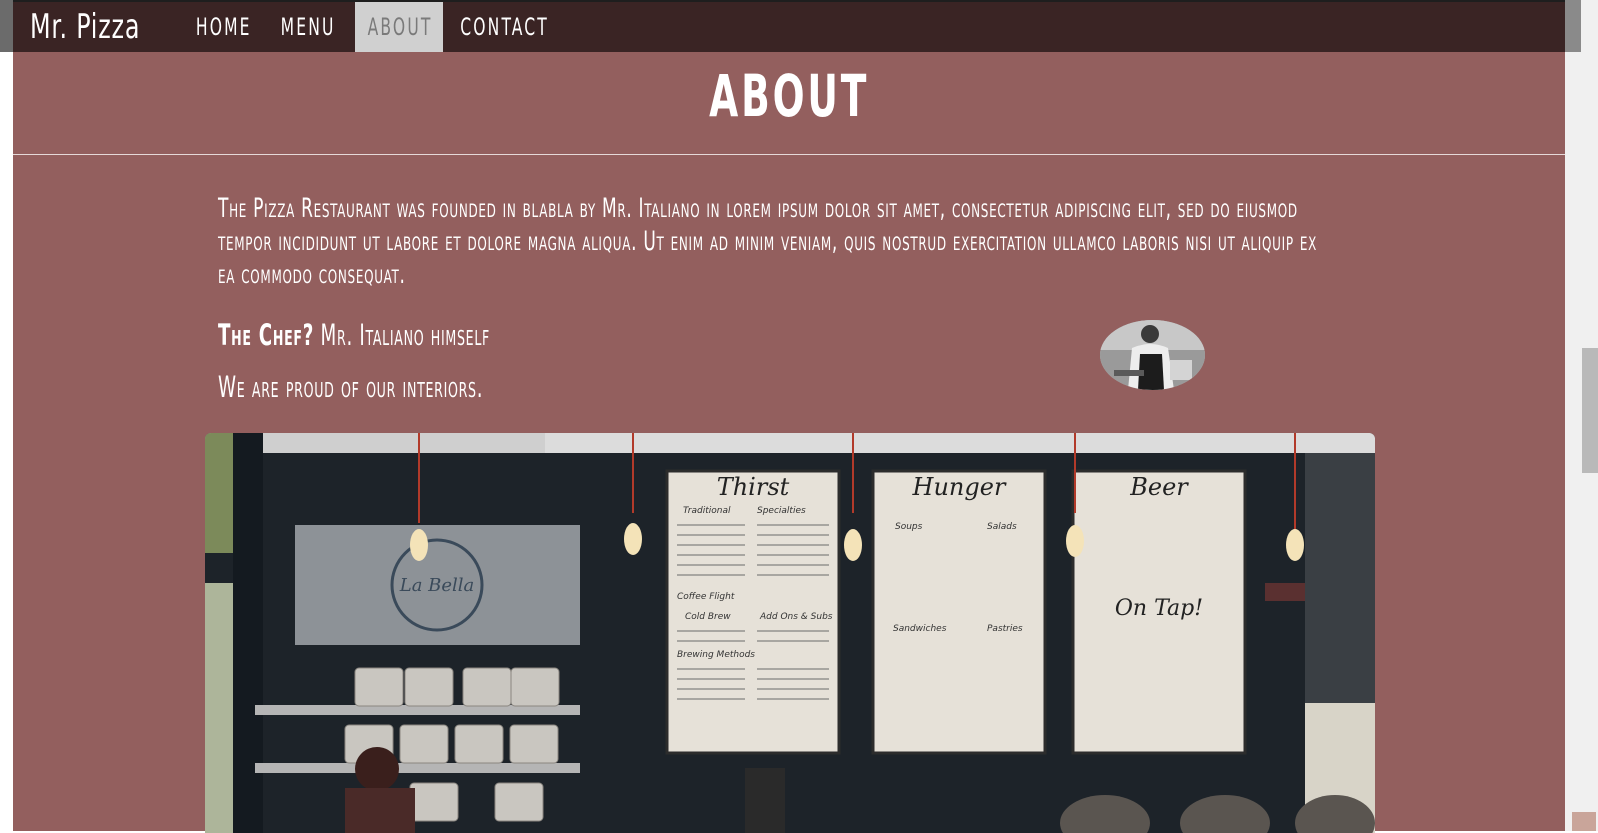 The height and width of the screenshot is (833, 1598). What do you see at coordinates (1584, 821) in the screenshot?
I see `corner-thumbnail` at bounding box center [1584, 821].